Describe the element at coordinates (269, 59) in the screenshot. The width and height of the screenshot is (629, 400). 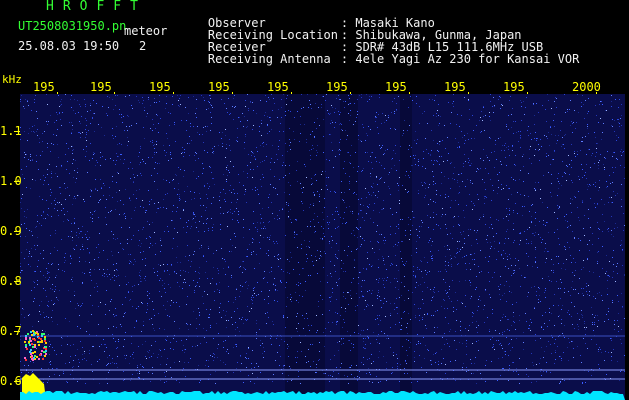
I see `info-key: Receiving Antenna` at that location.